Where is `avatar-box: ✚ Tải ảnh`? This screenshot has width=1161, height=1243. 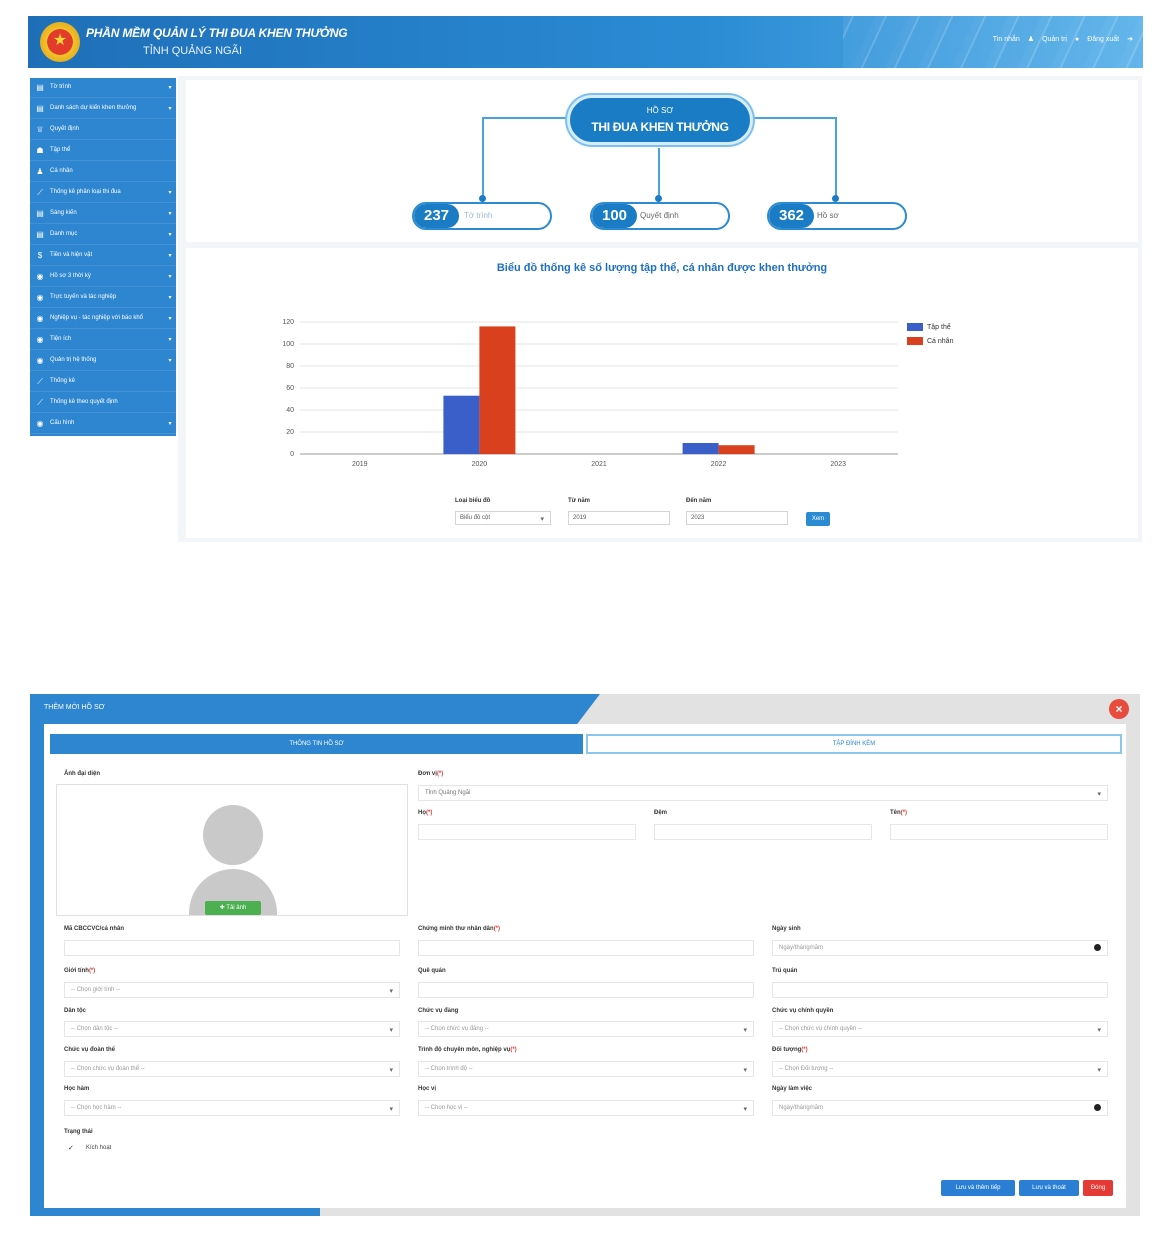
avatar-box: ✚ Tải ảnh is located at coordinates (232, 850).